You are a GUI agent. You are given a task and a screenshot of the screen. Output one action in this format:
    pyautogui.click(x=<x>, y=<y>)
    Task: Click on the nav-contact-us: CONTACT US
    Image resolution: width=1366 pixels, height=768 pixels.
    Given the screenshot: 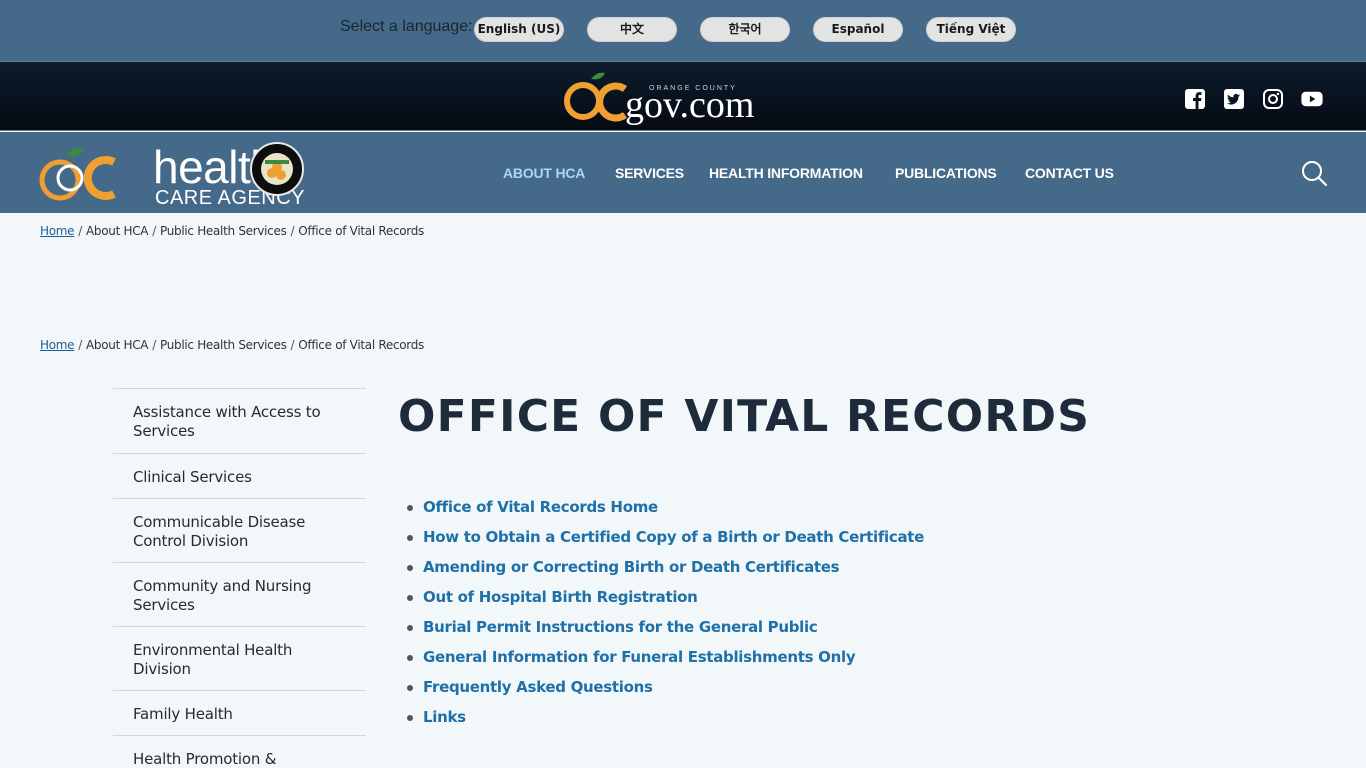 What is the action you would take?
    pyautogui.click(x=1069, y=173)
    